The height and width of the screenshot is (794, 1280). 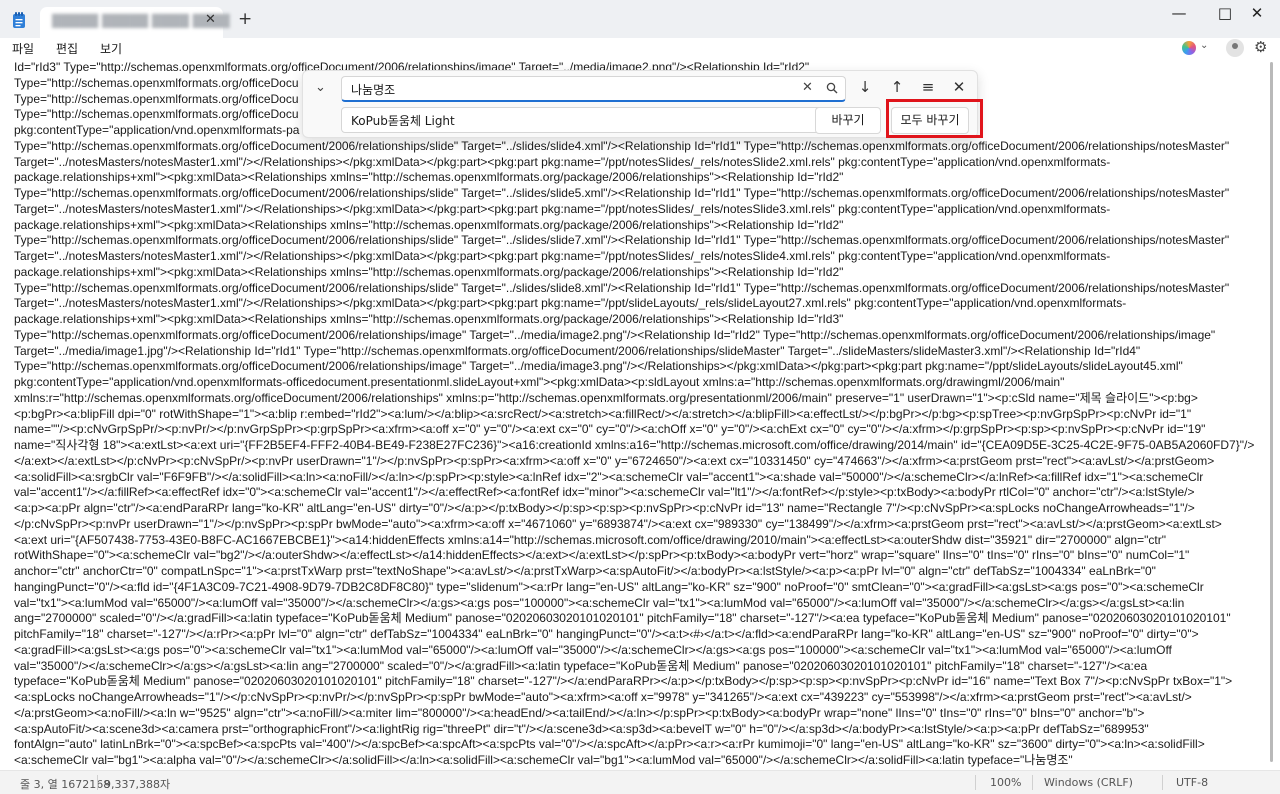 I want to click on search-options-icon: ≡, so click(x=928, y=87).